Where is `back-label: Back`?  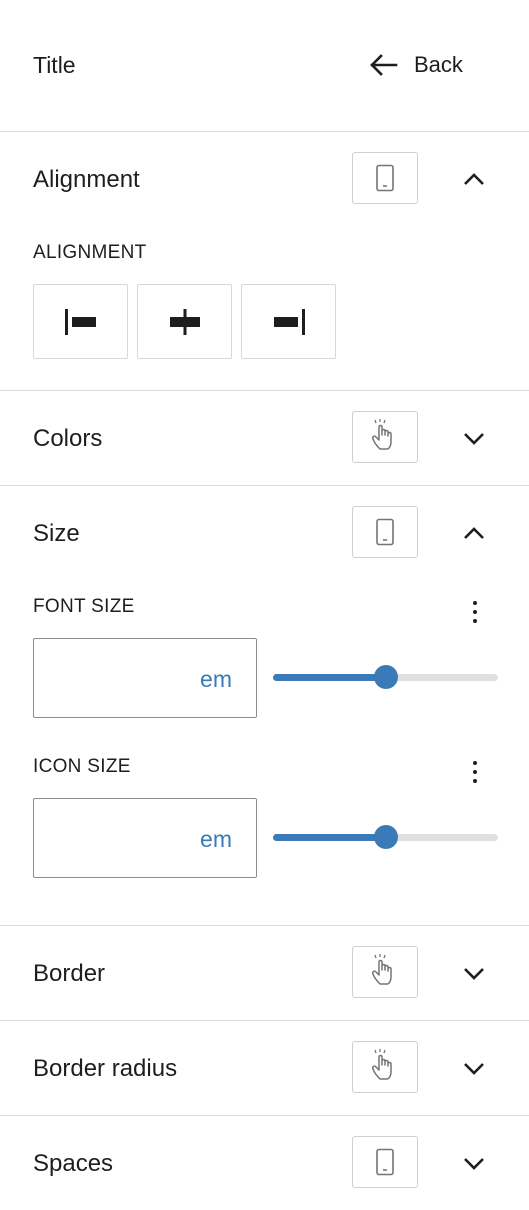 back-label: Back is located at coordinates (438, 64).